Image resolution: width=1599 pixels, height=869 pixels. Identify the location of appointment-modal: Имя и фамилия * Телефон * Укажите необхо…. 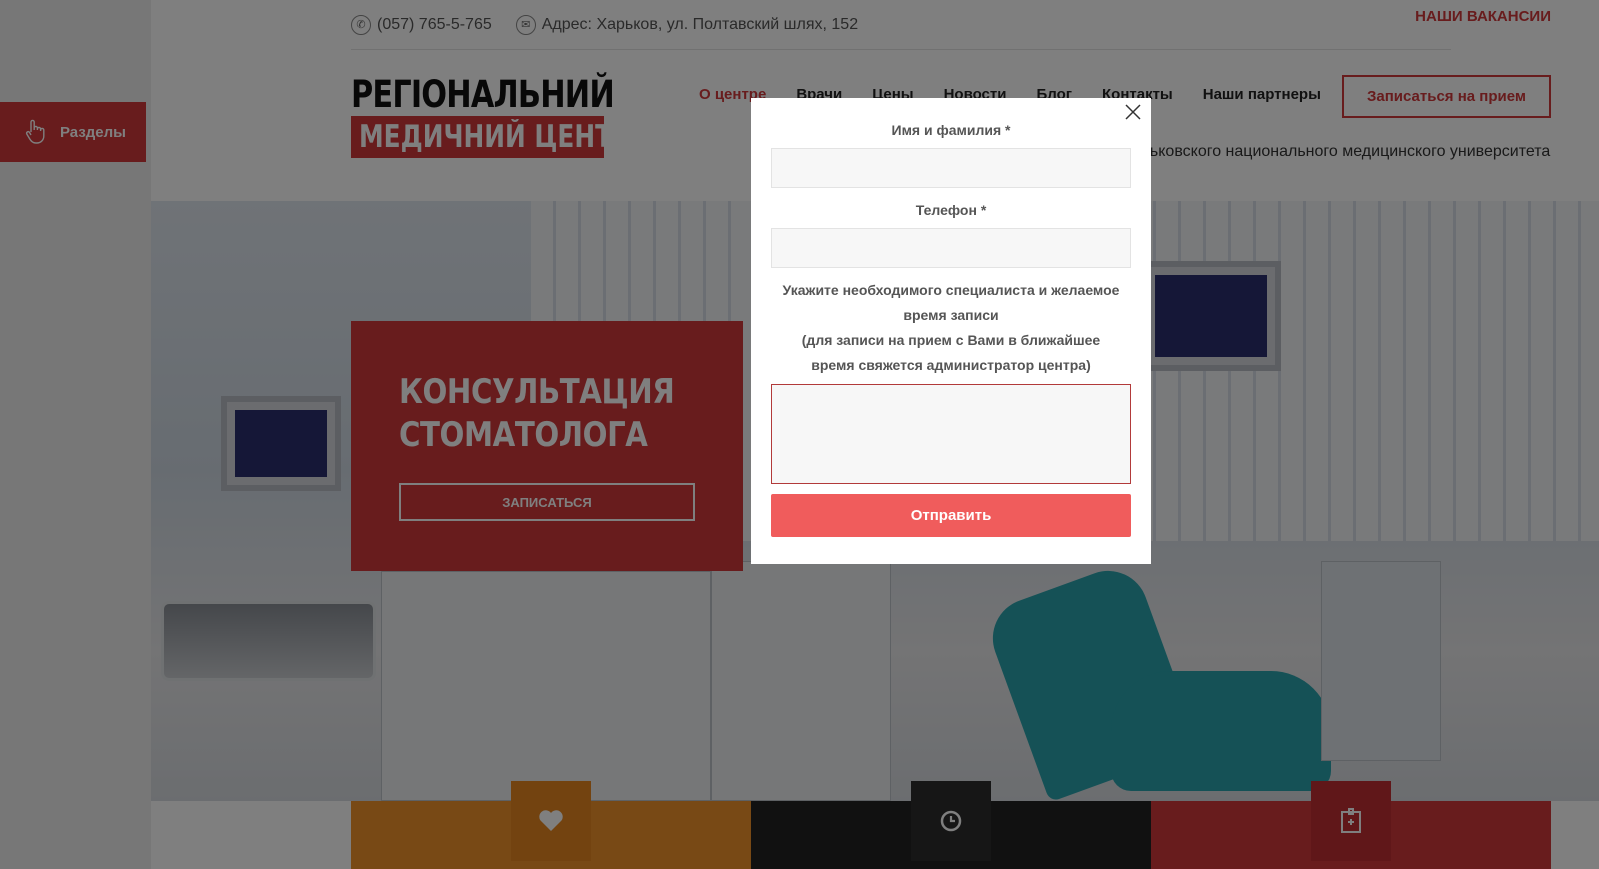
(951, 331).